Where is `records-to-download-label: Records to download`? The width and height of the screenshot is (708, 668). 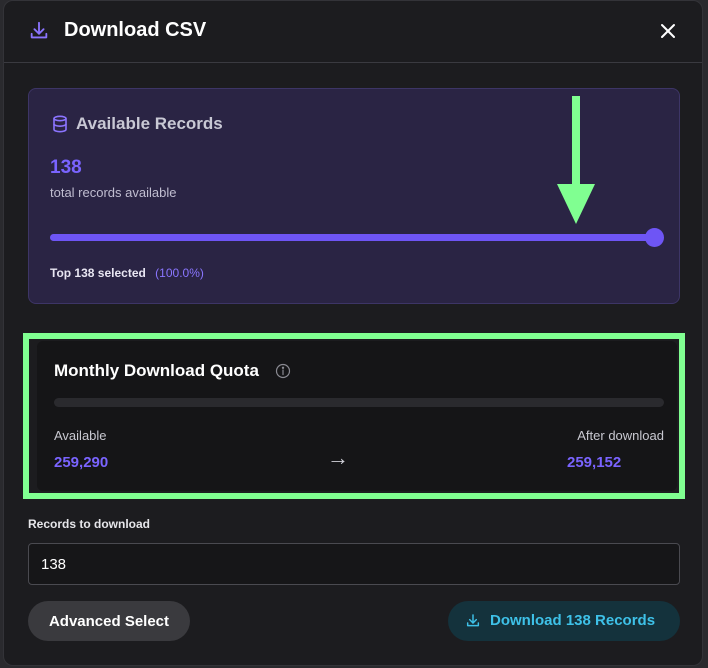
records-to-download-label: Records to download is located at coordinates (89, 524).